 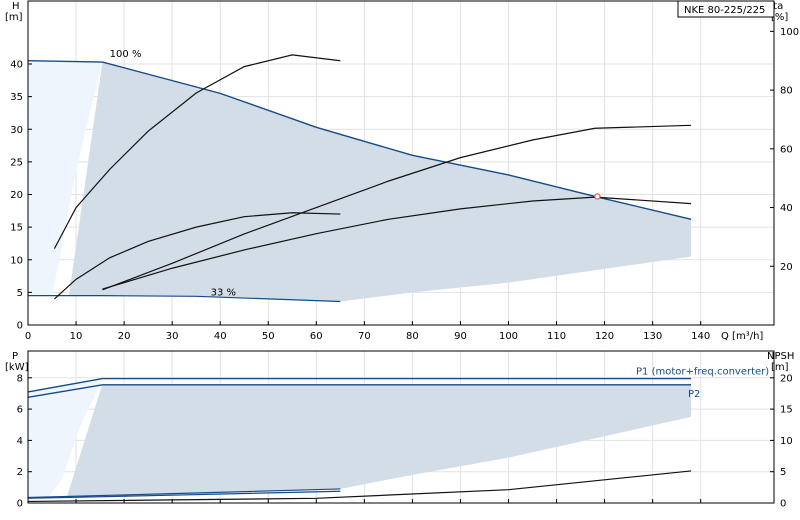 I want to click on x-tick-label: 130, so click(x=652, y=336).